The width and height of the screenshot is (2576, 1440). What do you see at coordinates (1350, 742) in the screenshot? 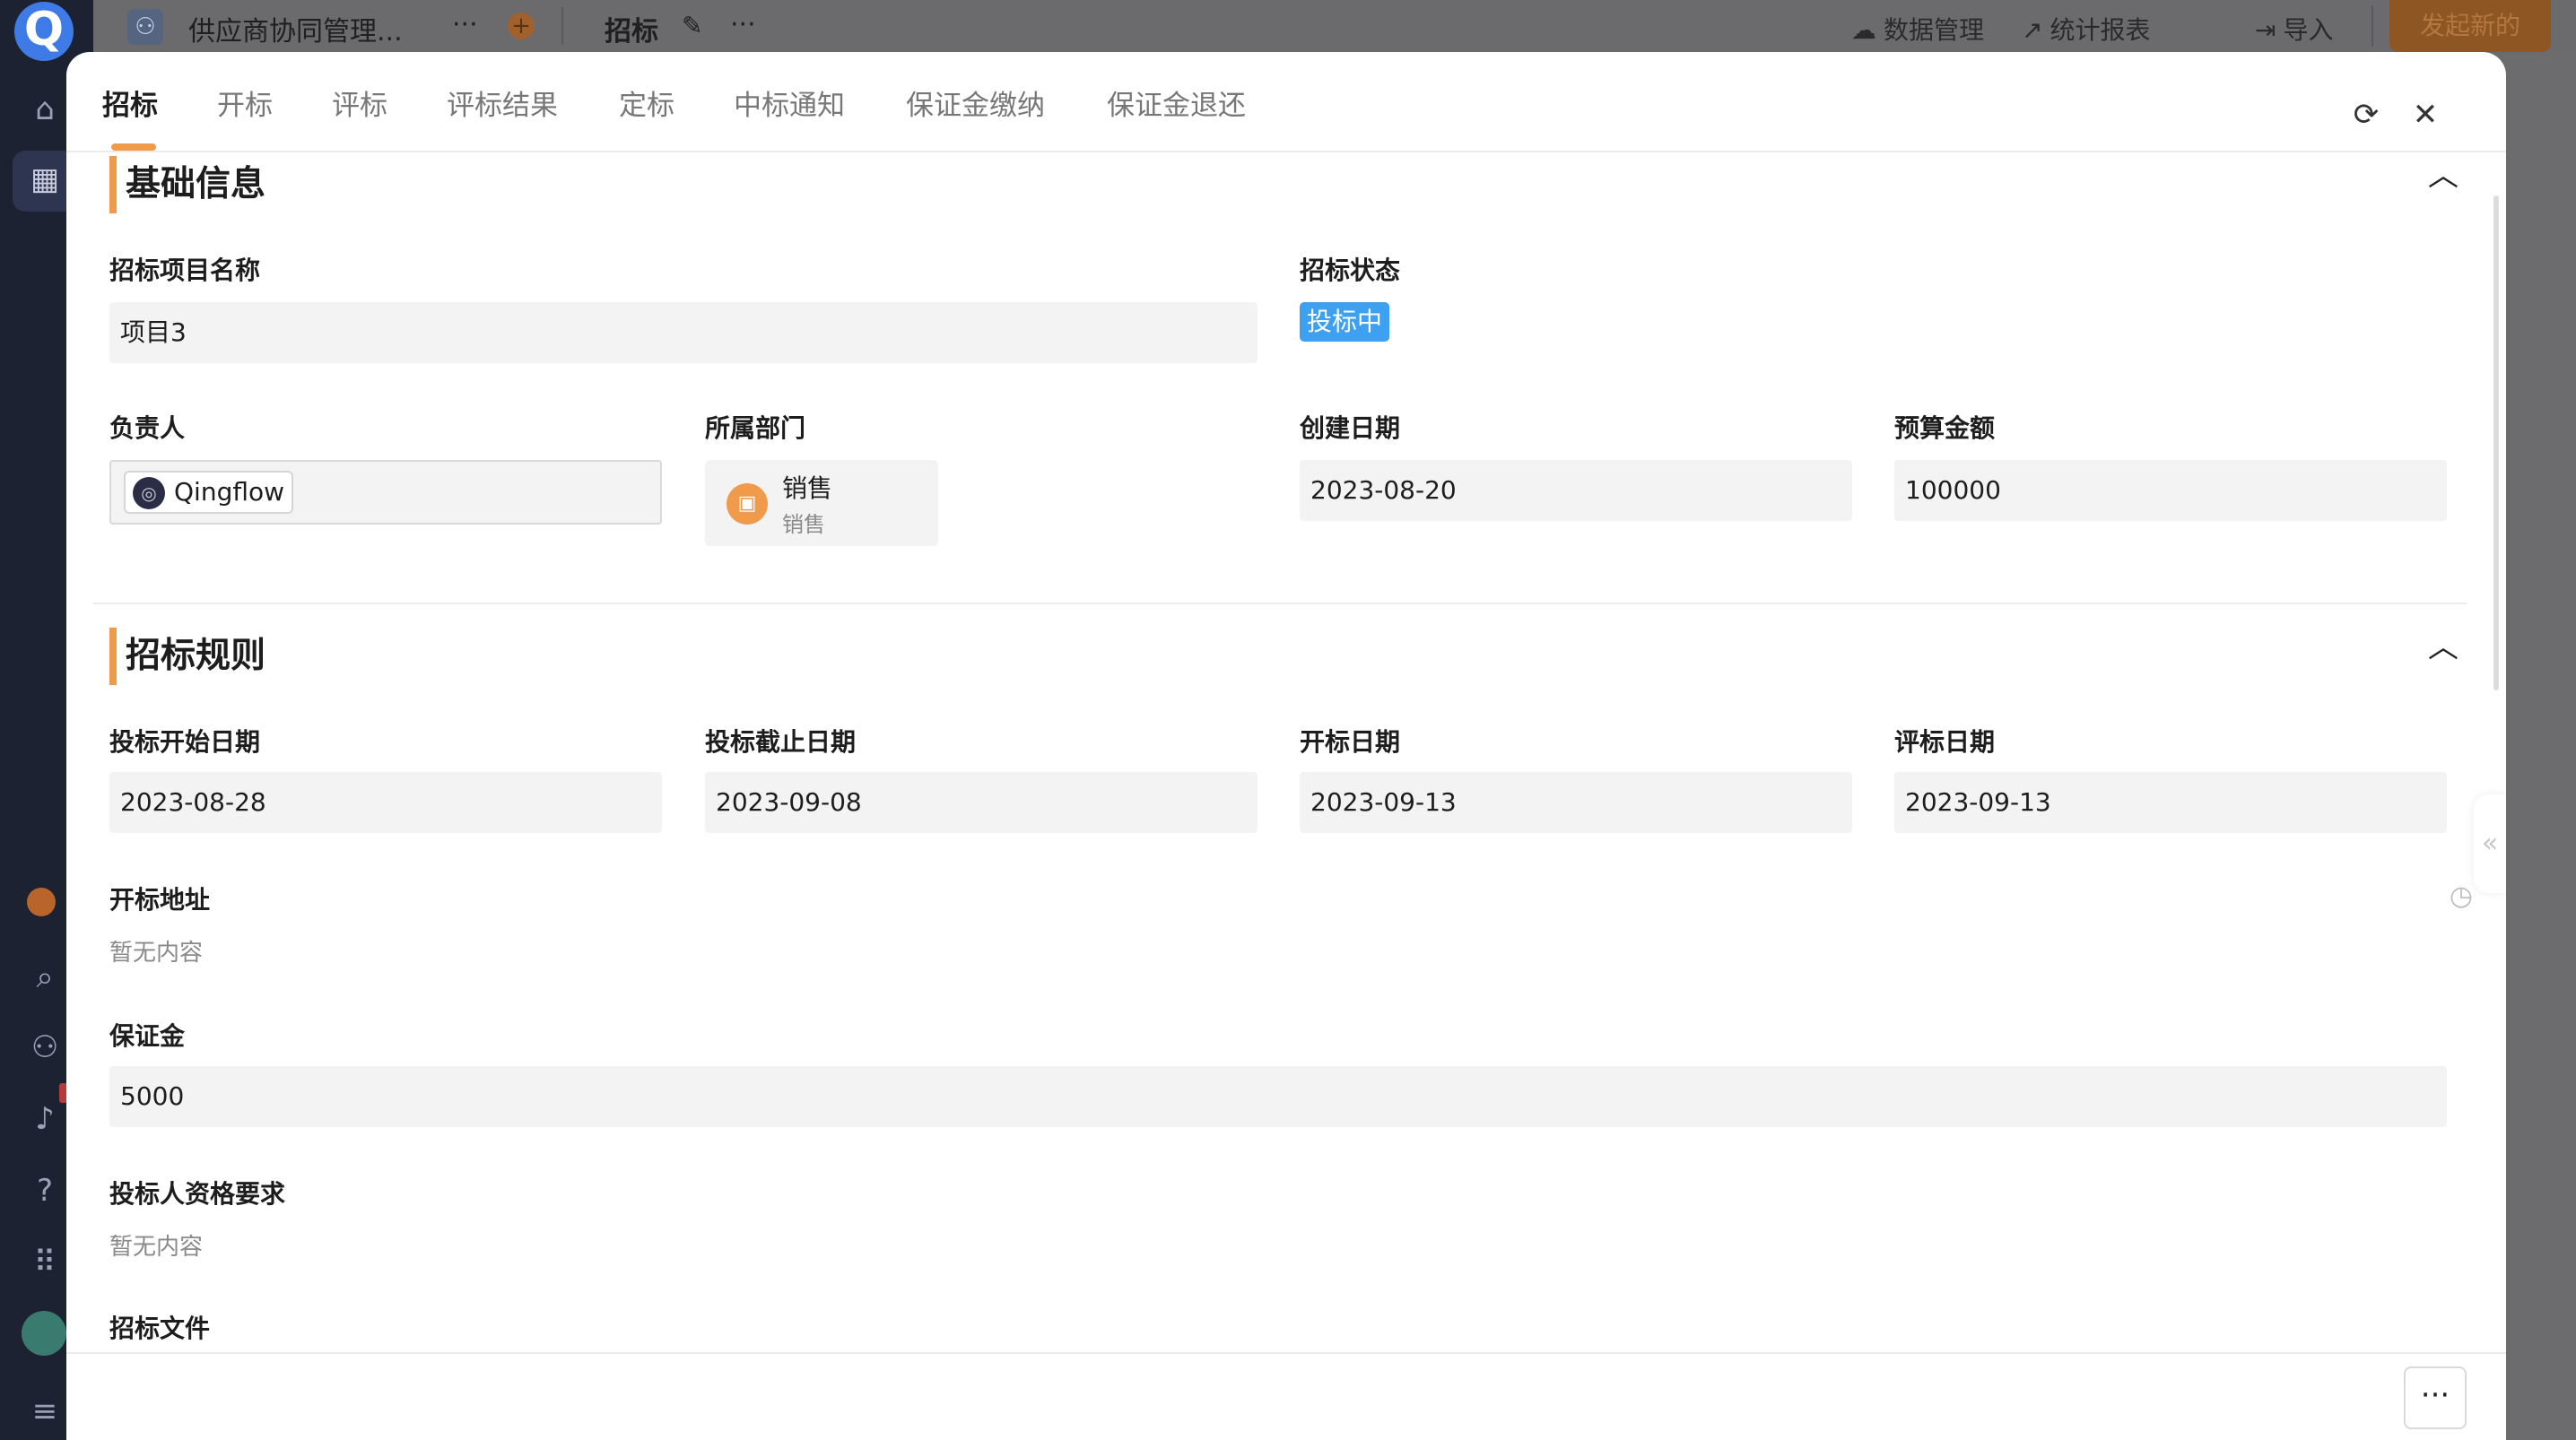
I see `open-date-label: 开标日期` at bounding box center [1350, 742].